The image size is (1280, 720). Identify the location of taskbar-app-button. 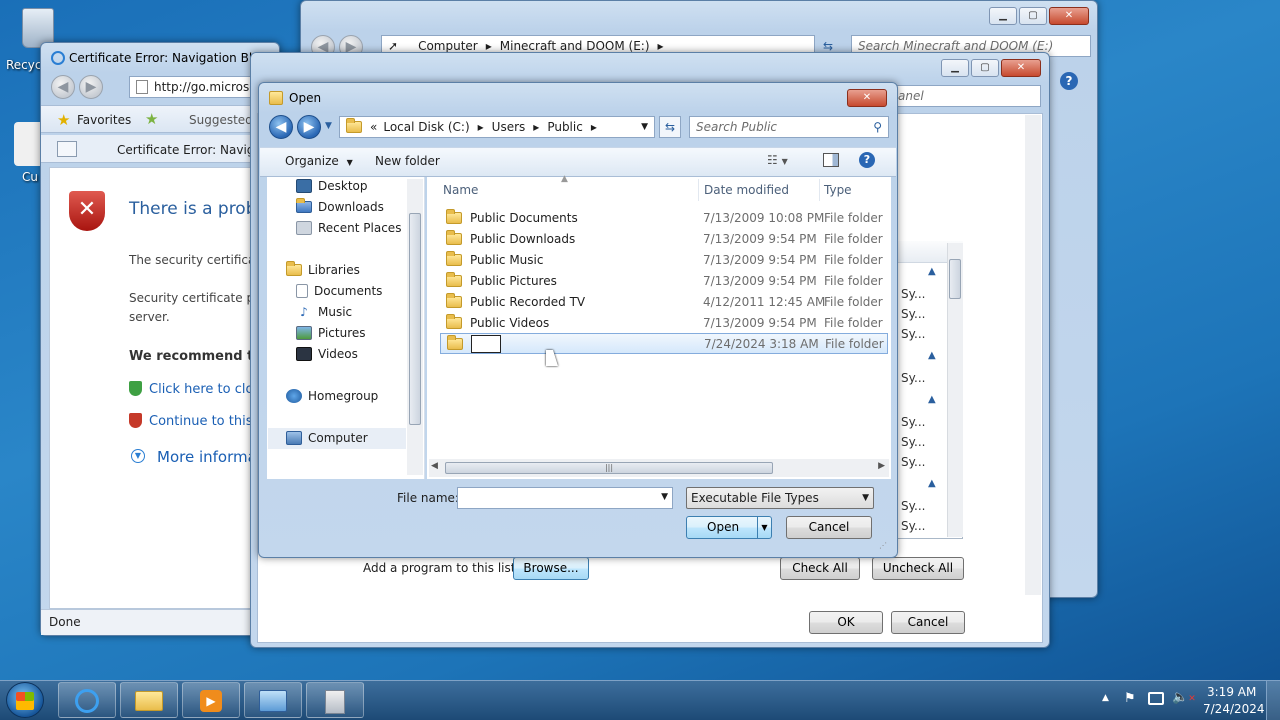
(335, 700).